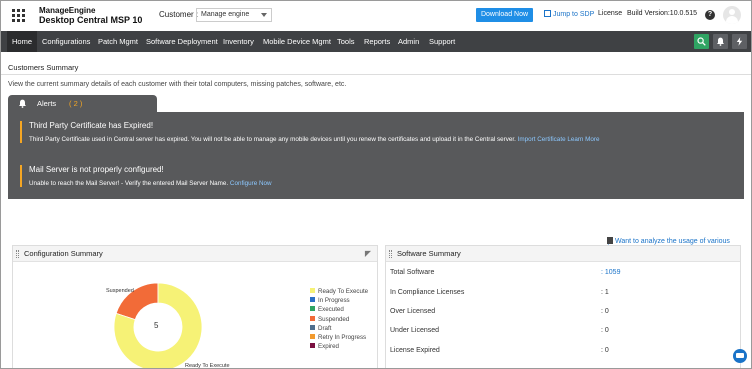 The width and height of the screenshot is (752, 369). Describe the element at coordinates (331, 310) in the screenshot. I see `legend-label: Executed` at that location.